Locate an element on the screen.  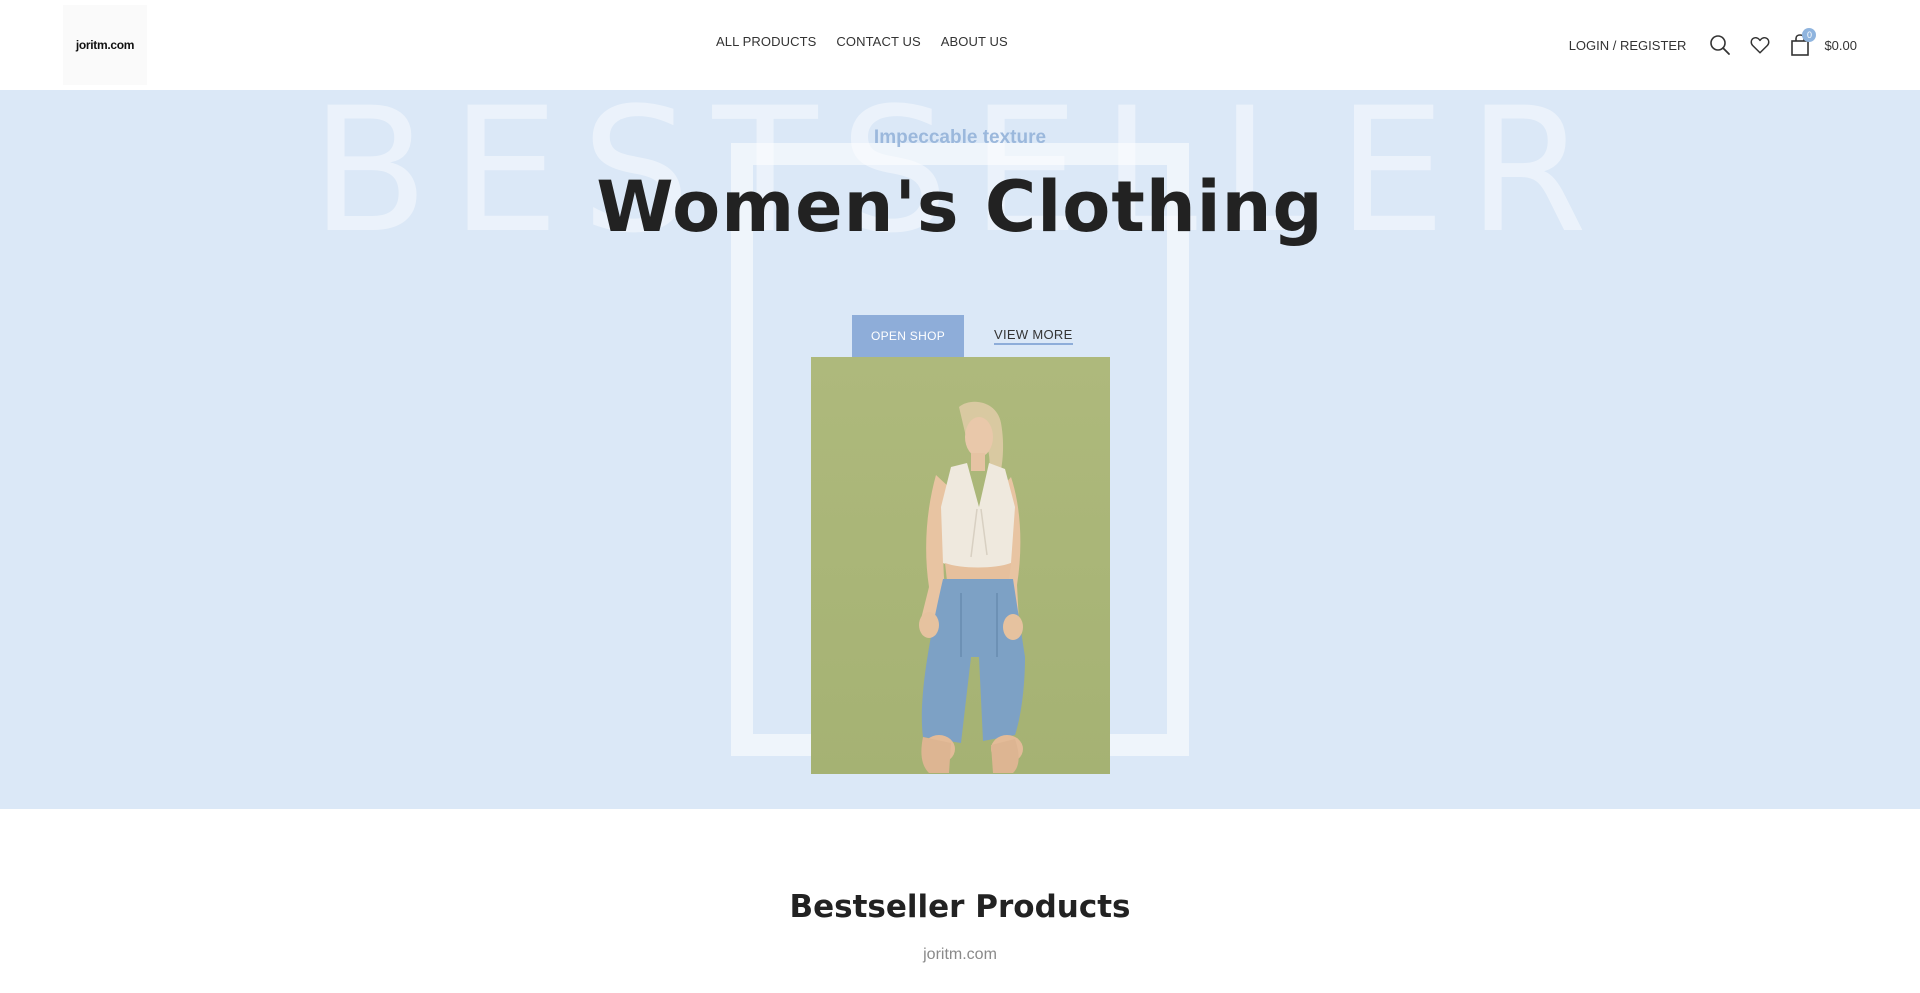
nav-item-about-us: ABOUT US is located at coordinates (974, 41).